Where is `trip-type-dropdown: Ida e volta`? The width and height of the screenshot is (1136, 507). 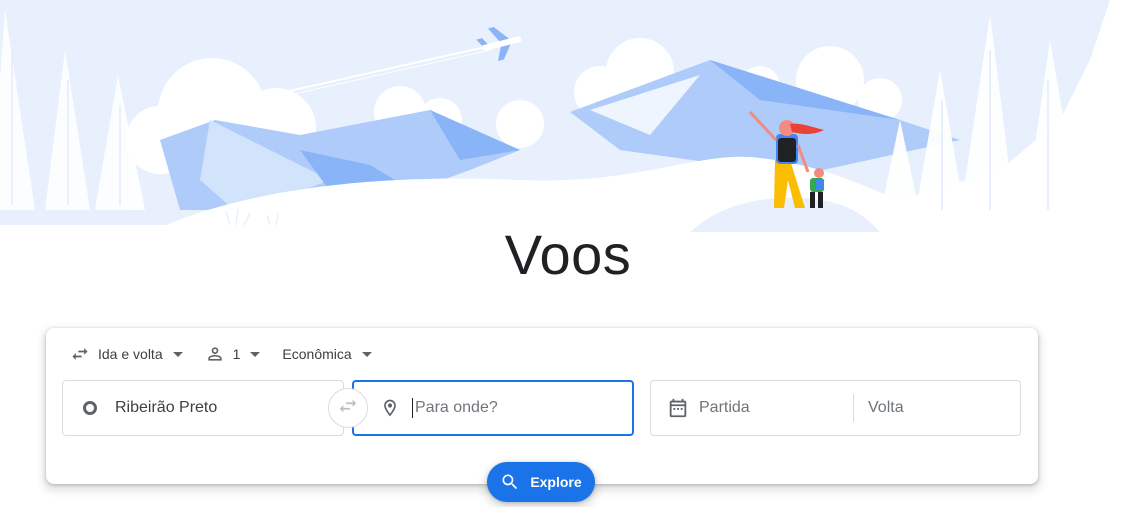
trip-type-dropdown: Ida e volta is located at coordinates (126, 354).